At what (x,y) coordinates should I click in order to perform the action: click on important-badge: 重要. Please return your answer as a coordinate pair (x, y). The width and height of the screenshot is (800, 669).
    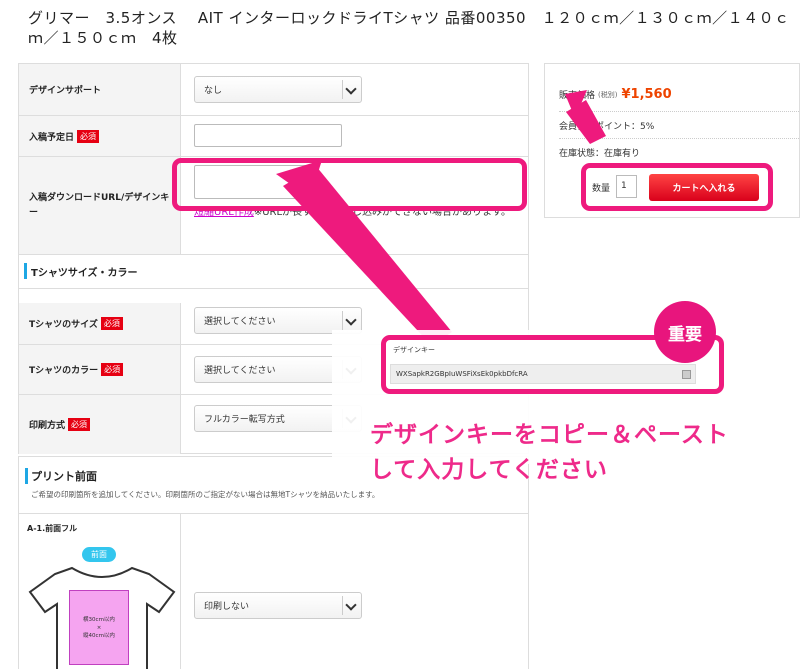
    Looking at the image, I should click on (685, 332).